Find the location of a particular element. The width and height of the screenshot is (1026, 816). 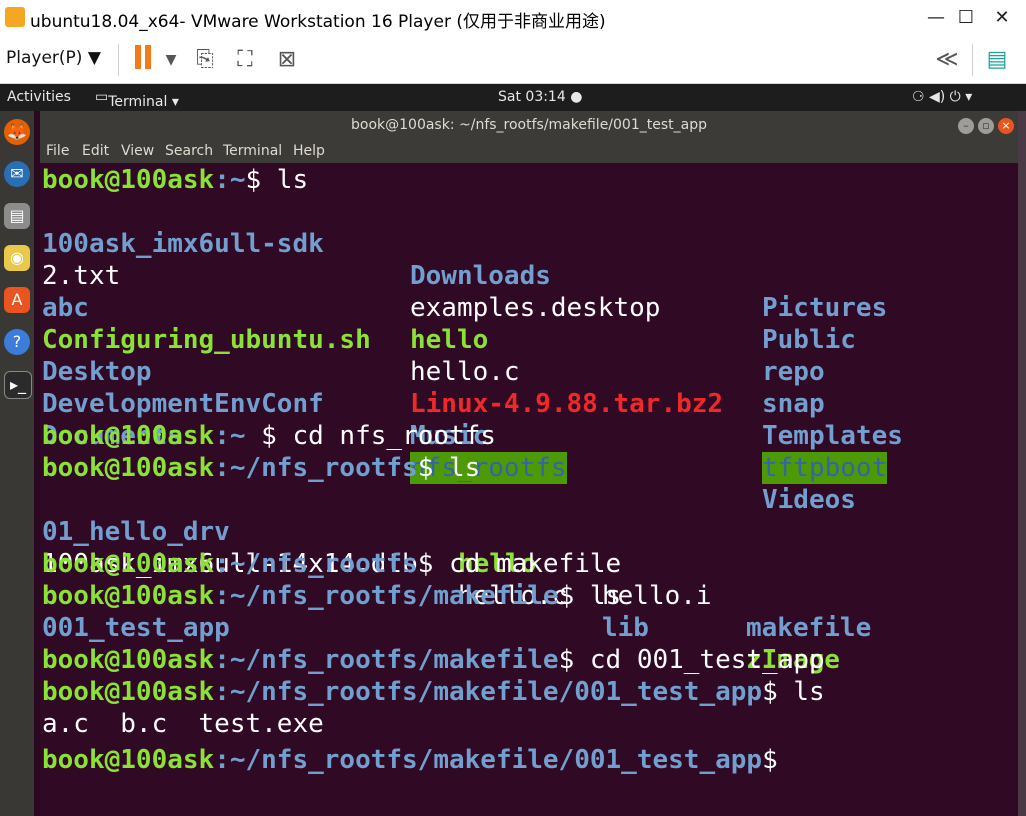

vmware-toolbar: Player(P) ▼ ▼ ⎘ ⛶ ⊠ ≪ ▤ is located at coordinates (513, 60).